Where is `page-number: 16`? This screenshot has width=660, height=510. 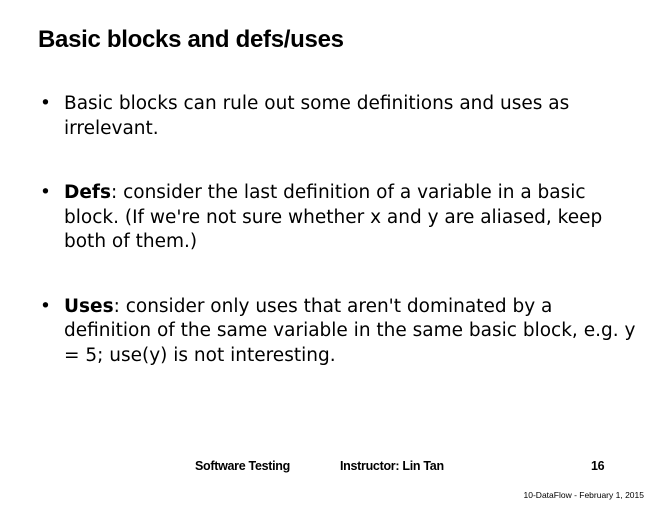
page-number: 16 is located at coordinates (598, 466).